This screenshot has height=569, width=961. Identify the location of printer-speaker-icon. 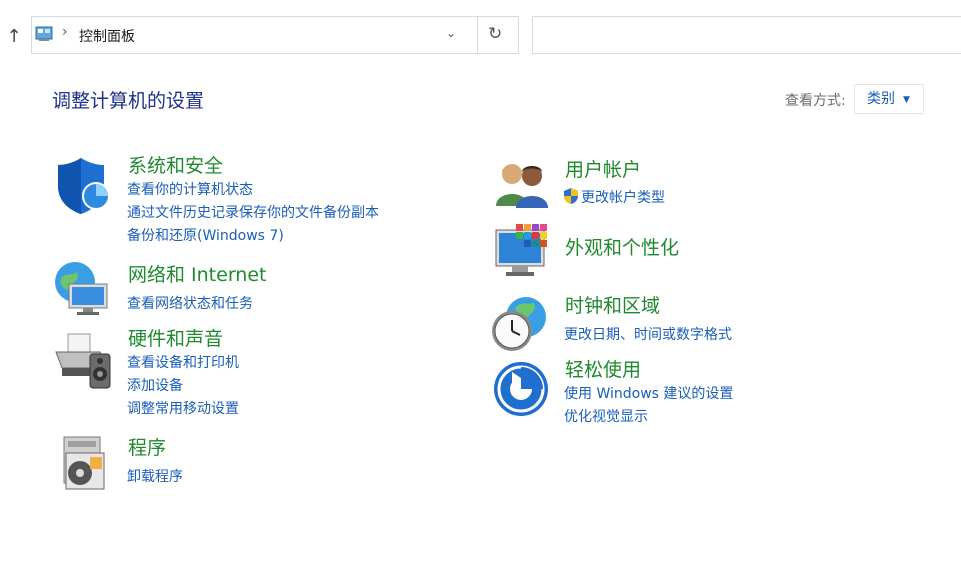
(84, 361).